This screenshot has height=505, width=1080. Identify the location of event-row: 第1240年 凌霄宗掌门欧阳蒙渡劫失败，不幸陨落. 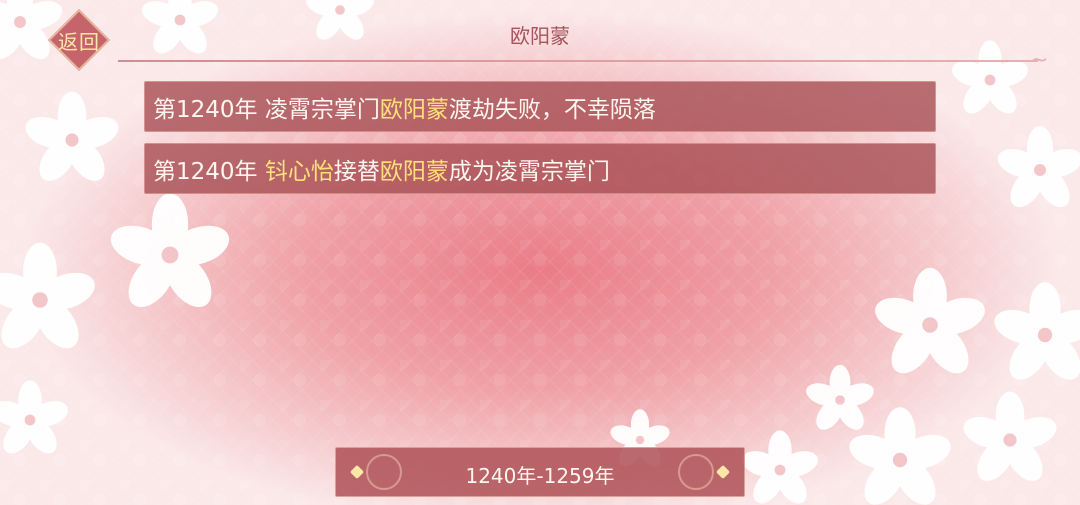
(540, 106).